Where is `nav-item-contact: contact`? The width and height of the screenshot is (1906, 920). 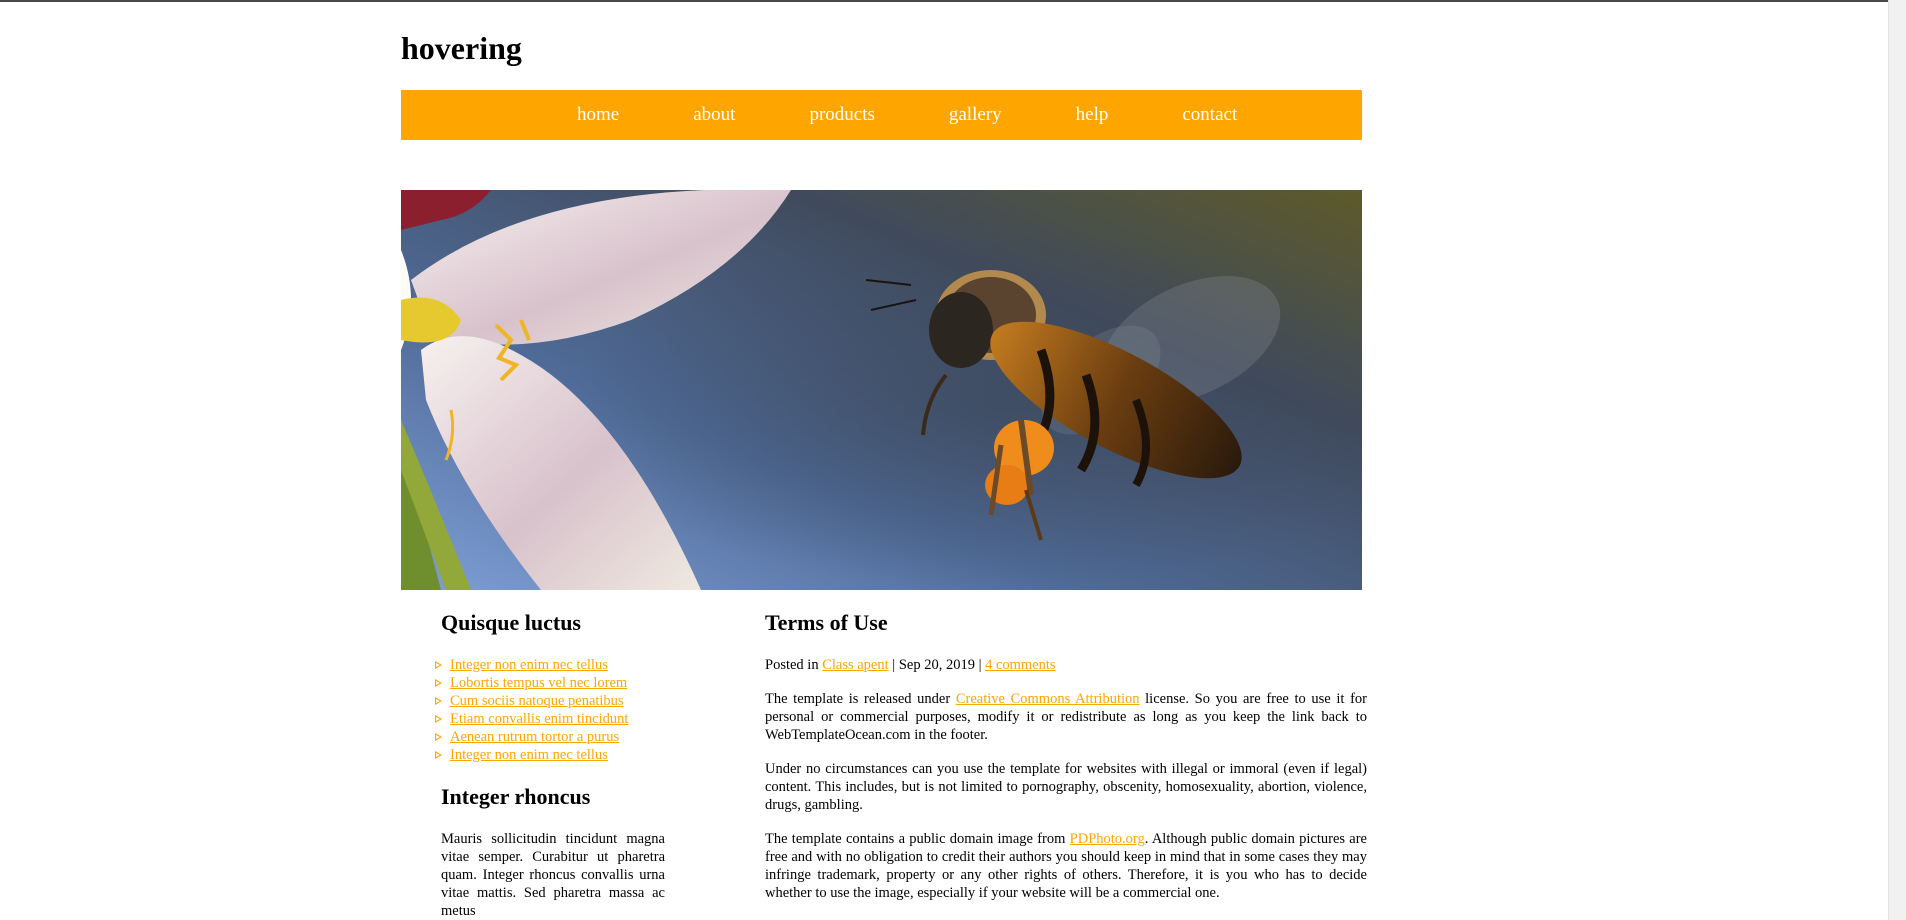 nav-item-contact: contact is located at coordinates (1209, 115).